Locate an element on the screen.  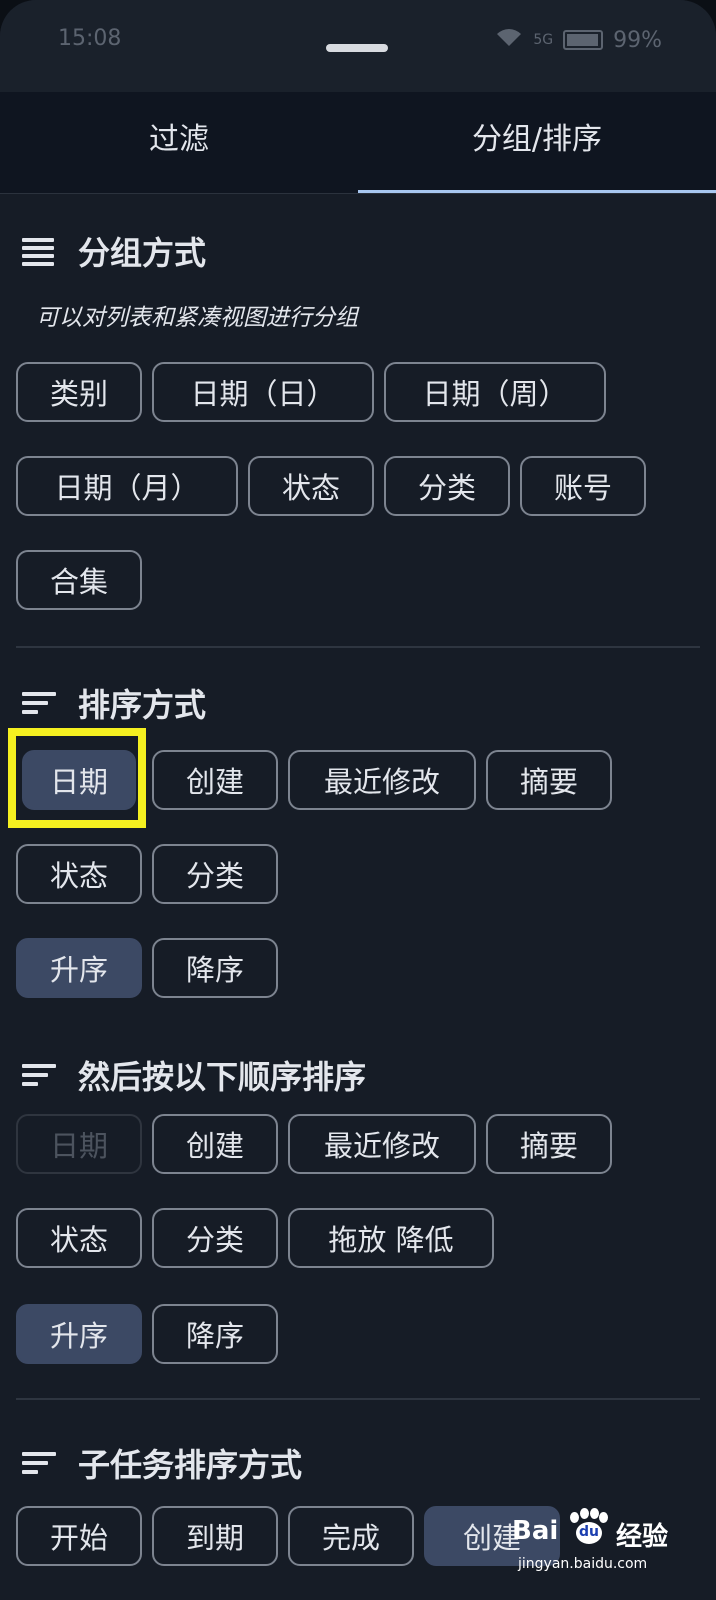
sort-option-created: 创建 is located at coordinates (215, 780).